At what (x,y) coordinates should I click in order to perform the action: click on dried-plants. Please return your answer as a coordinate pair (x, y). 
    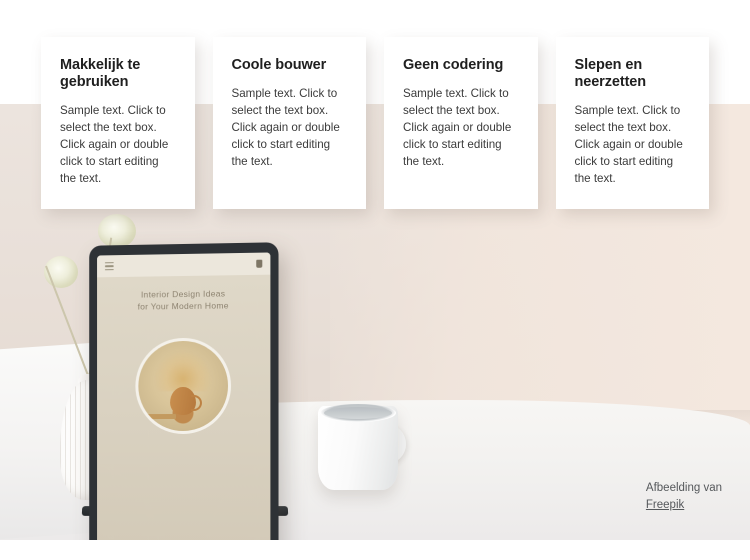
    Looking at the image, I should click on (183, 371).